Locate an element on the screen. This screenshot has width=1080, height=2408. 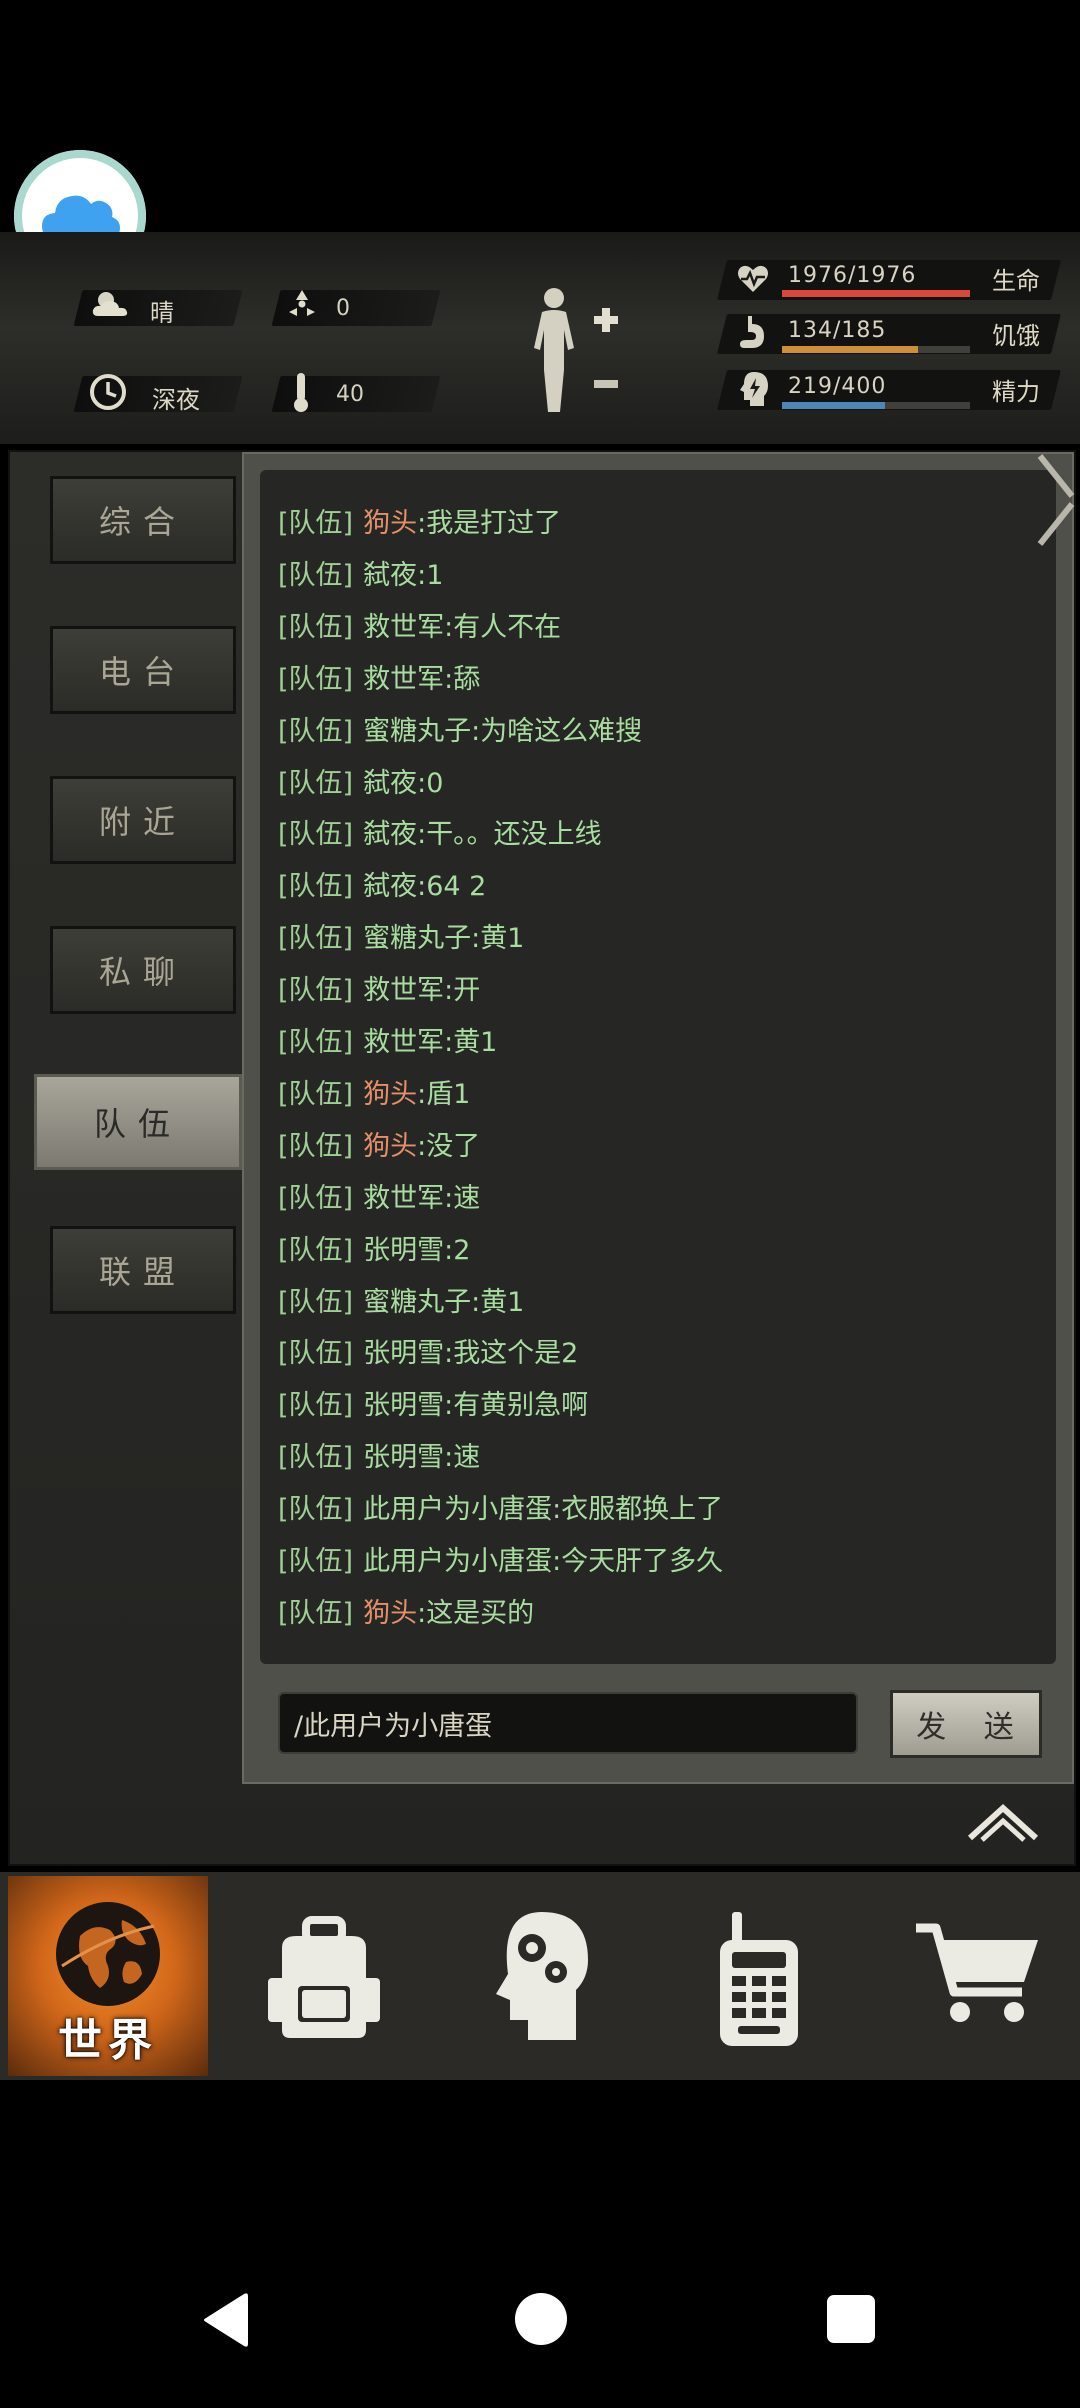
system-nav-bar is located at coordinates (540, 2244).